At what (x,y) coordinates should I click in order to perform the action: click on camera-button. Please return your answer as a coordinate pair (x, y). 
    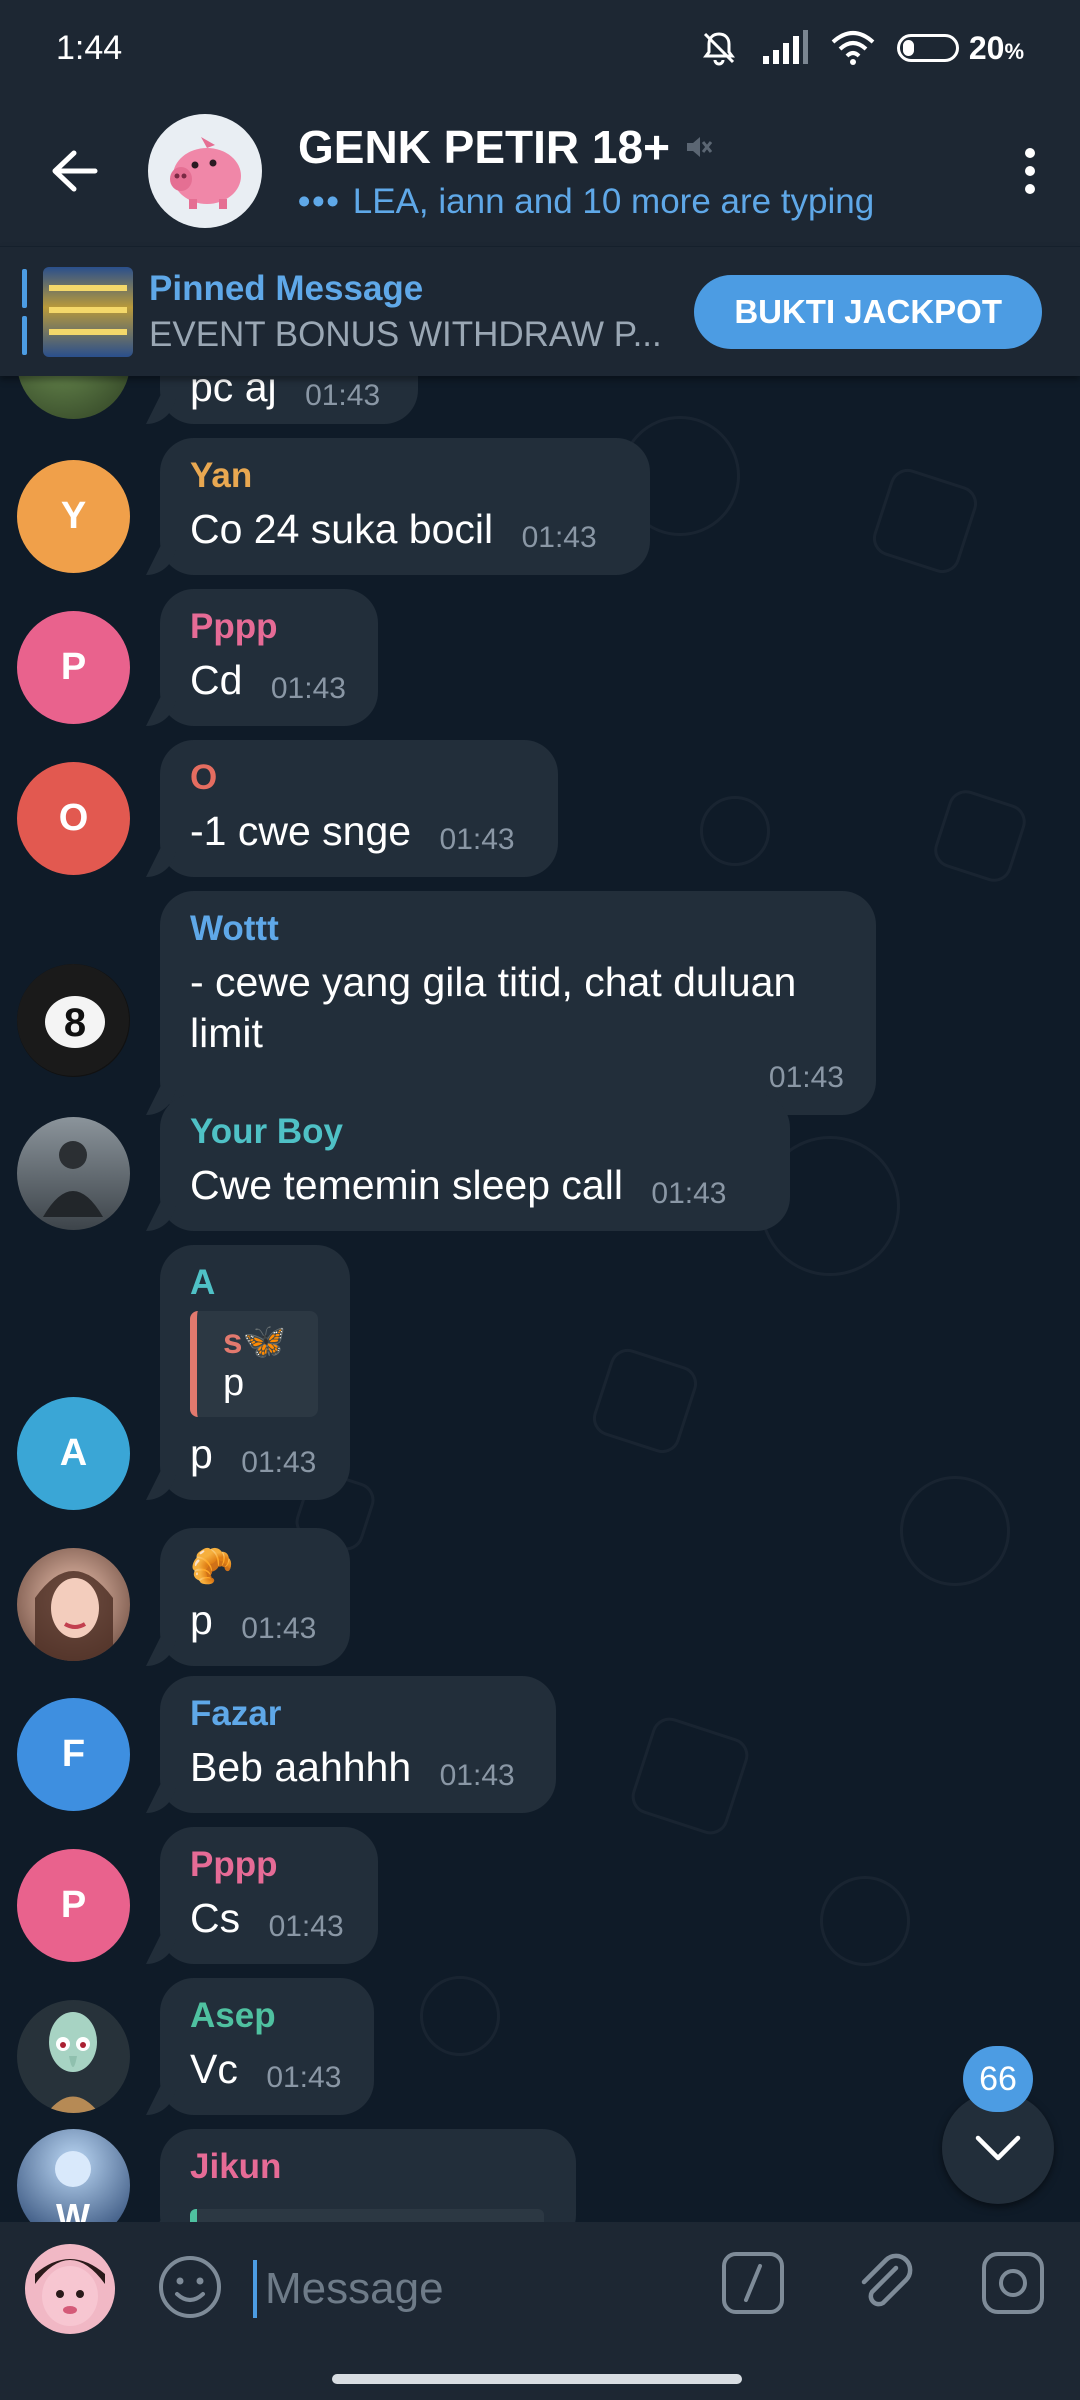
    Looking at the image, I should click on (1013, 2285).